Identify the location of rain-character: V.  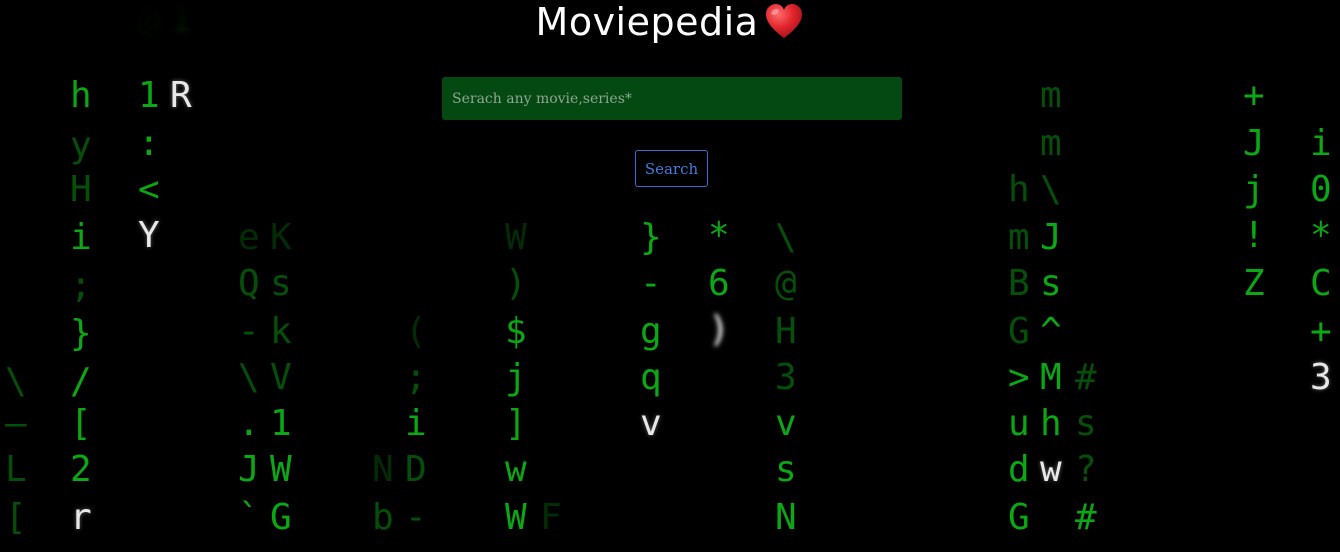
(281, 377).